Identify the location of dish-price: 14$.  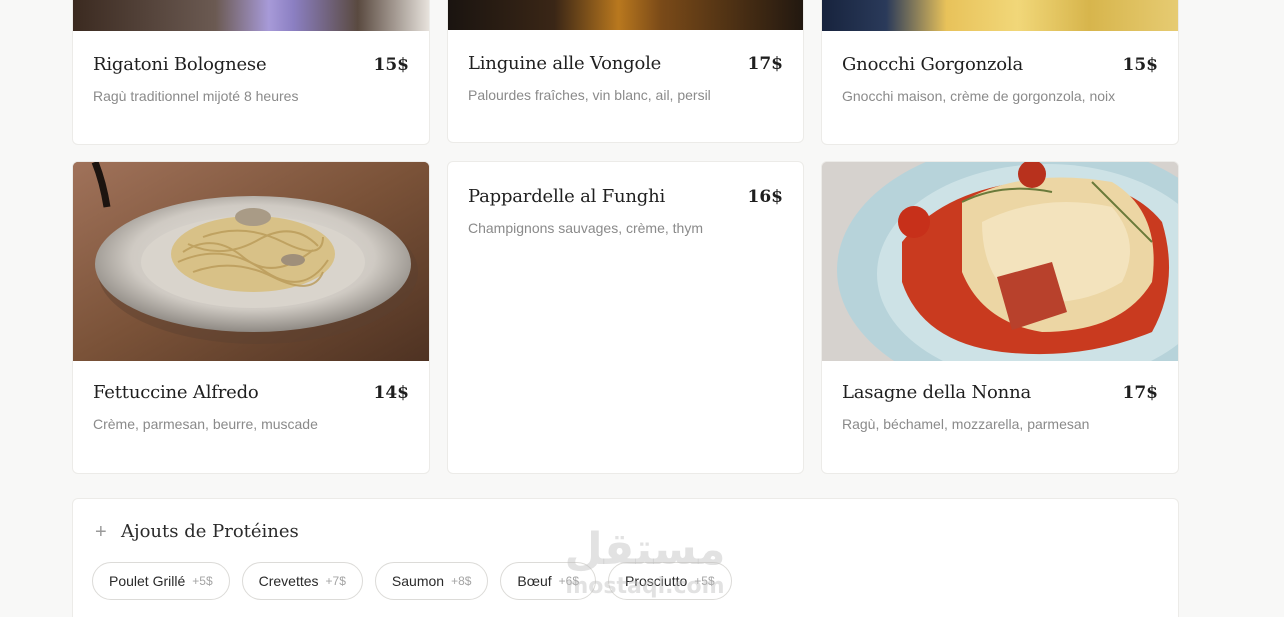
(391, 393).